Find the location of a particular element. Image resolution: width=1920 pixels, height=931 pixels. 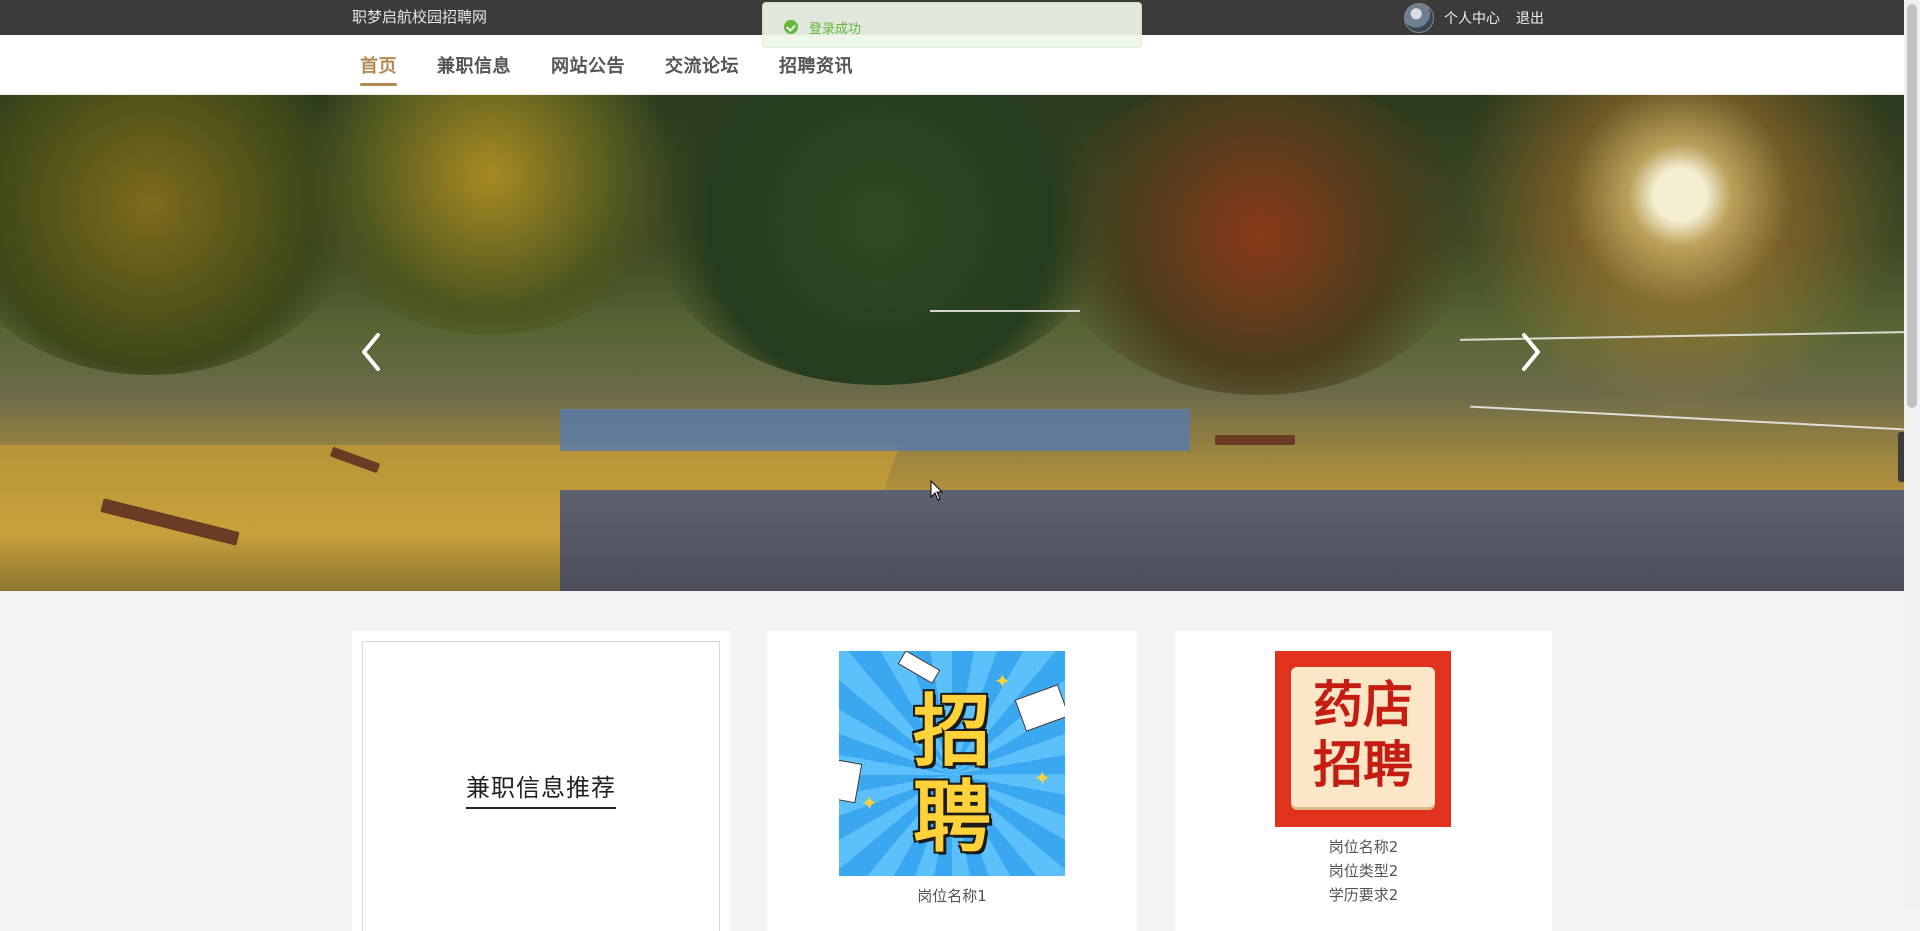

chevron-left-icon is located at coordinates (371, 352).